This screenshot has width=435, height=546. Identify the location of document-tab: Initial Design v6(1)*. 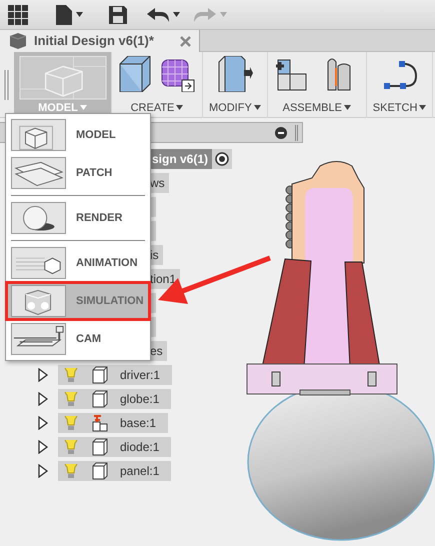
(100, 41).